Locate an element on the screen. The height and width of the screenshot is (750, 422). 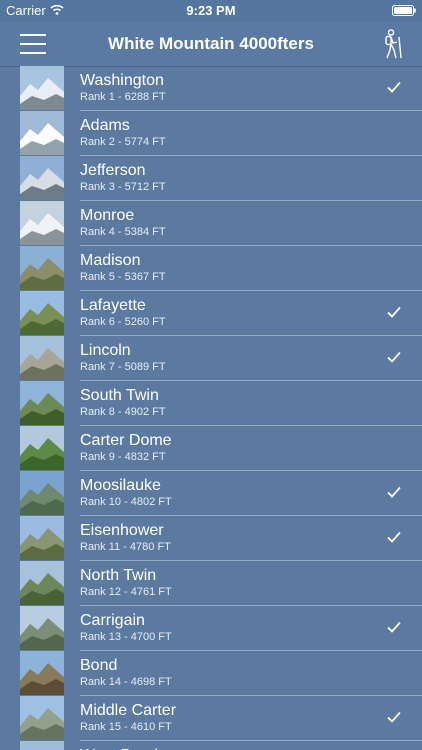
peak-rank: Rank 10 - 4802 FT is located at coordinates (126, 502).